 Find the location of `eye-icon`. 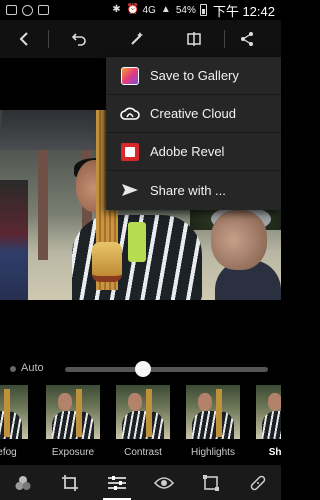

eye-icon is located at coordinates (163, 482).